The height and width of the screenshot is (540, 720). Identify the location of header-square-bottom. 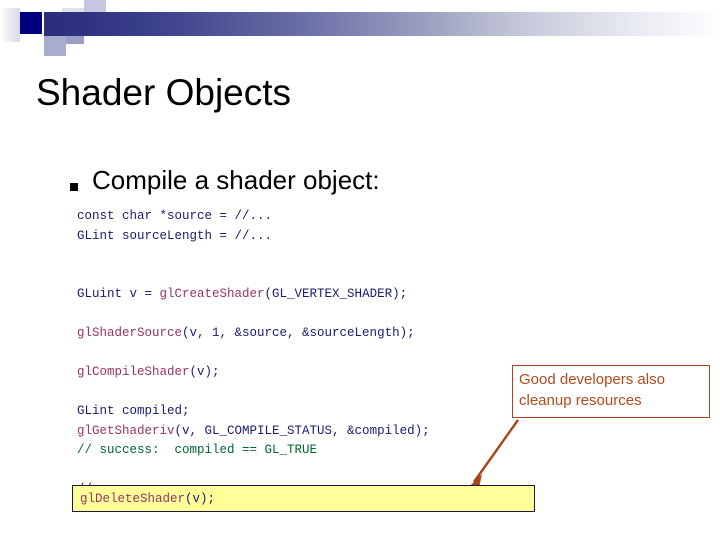
(55, 46).